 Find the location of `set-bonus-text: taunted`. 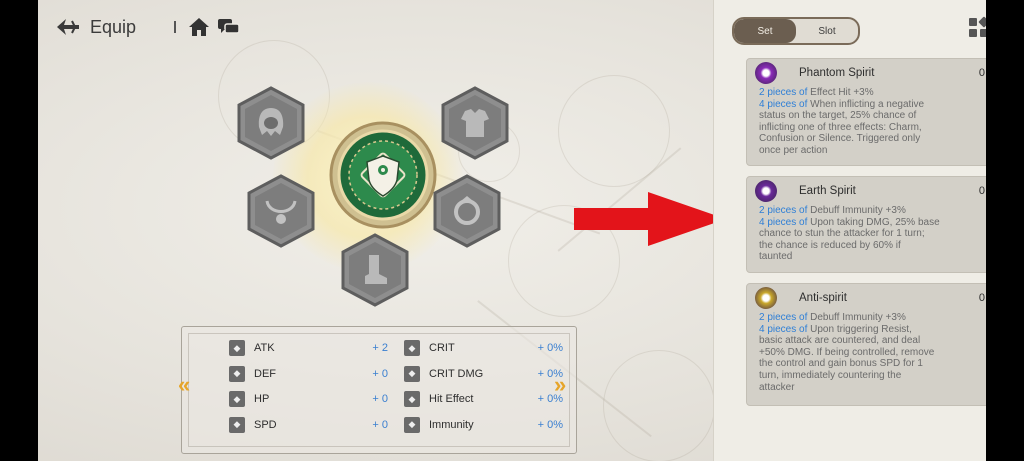

set-bonus-text: taunted is located at coordinates (776, 257).